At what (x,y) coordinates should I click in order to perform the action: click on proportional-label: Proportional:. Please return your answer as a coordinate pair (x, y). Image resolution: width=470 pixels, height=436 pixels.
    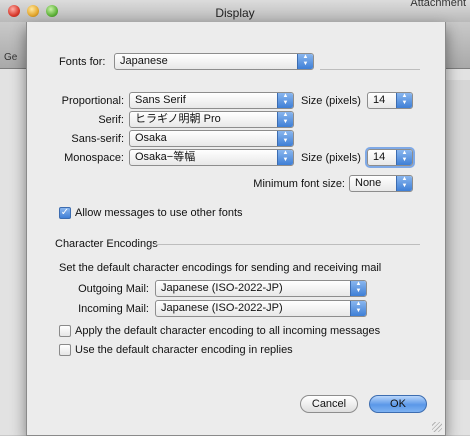
    Looking at the image, I should click on (92, 101).